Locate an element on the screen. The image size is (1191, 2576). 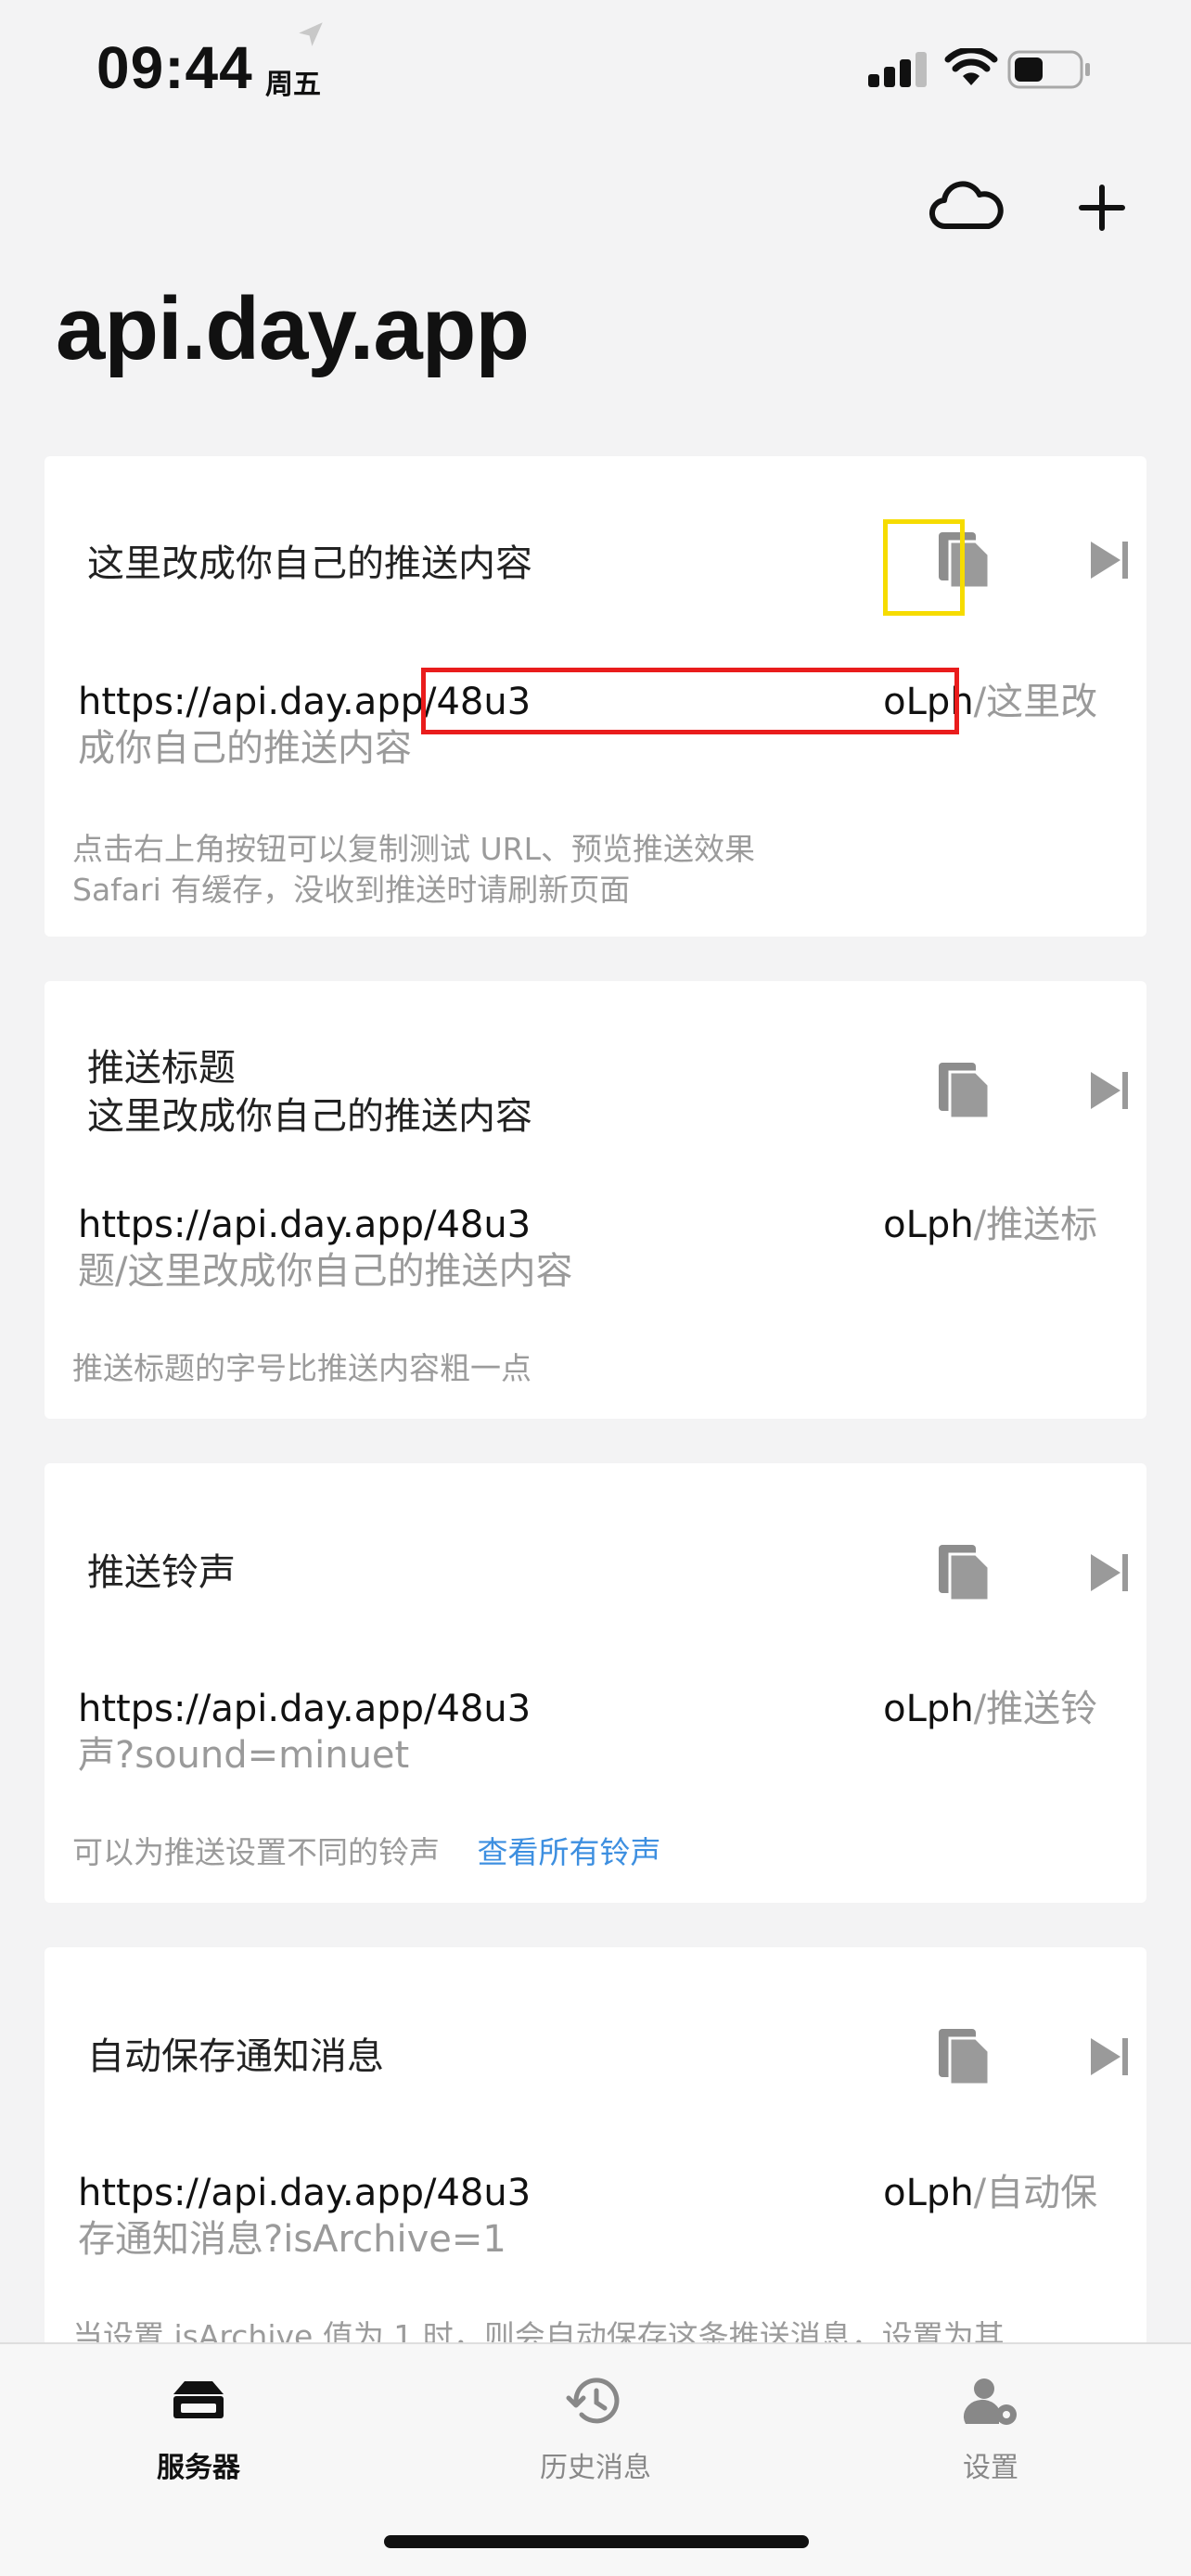
card-description: 可以为推送设置不同的铃声 查看所有铃声 is located at coordinates (601, 1853).